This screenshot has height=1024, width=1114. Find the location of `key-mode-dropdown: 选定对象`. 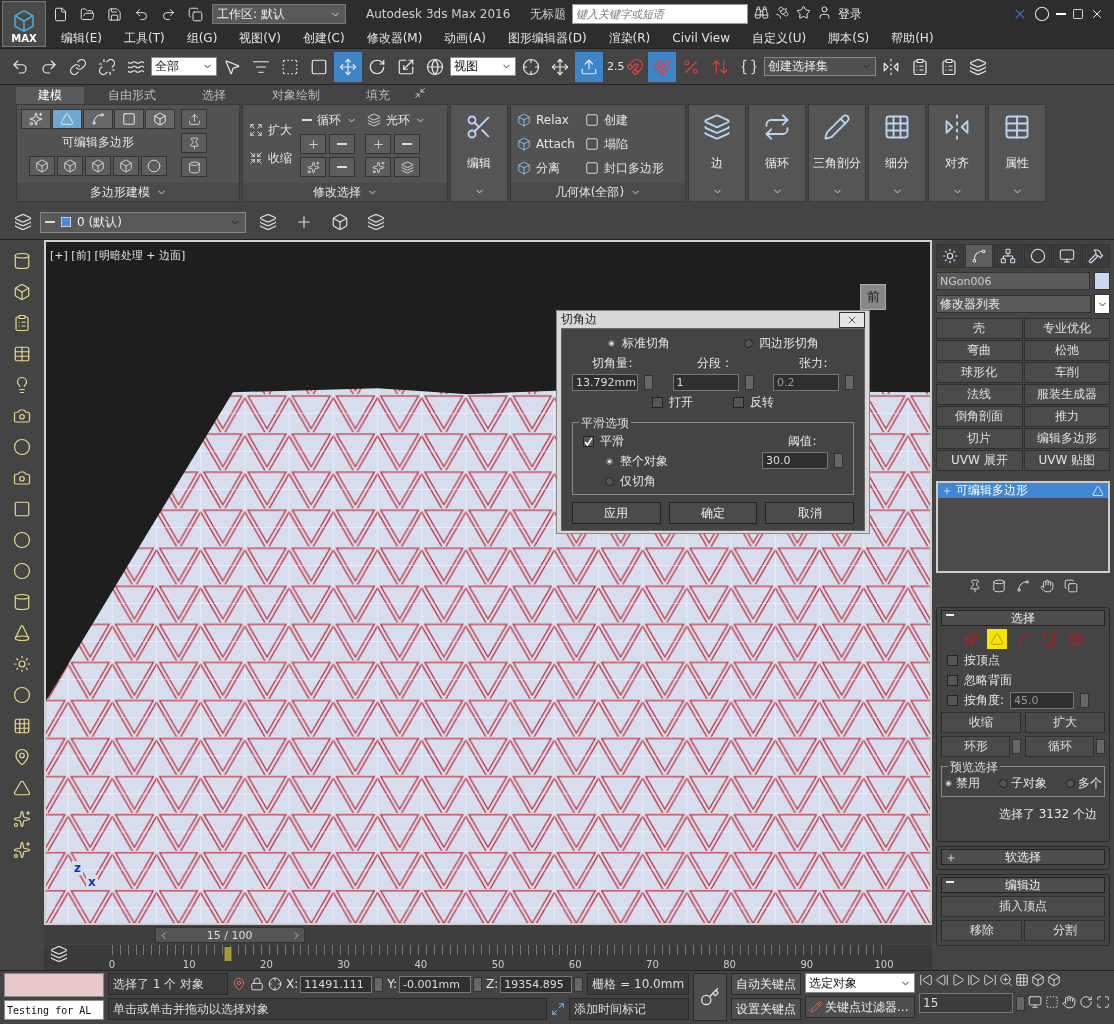

key-mode-dropdown: 选定对象 is located at coordinates (860, 983).